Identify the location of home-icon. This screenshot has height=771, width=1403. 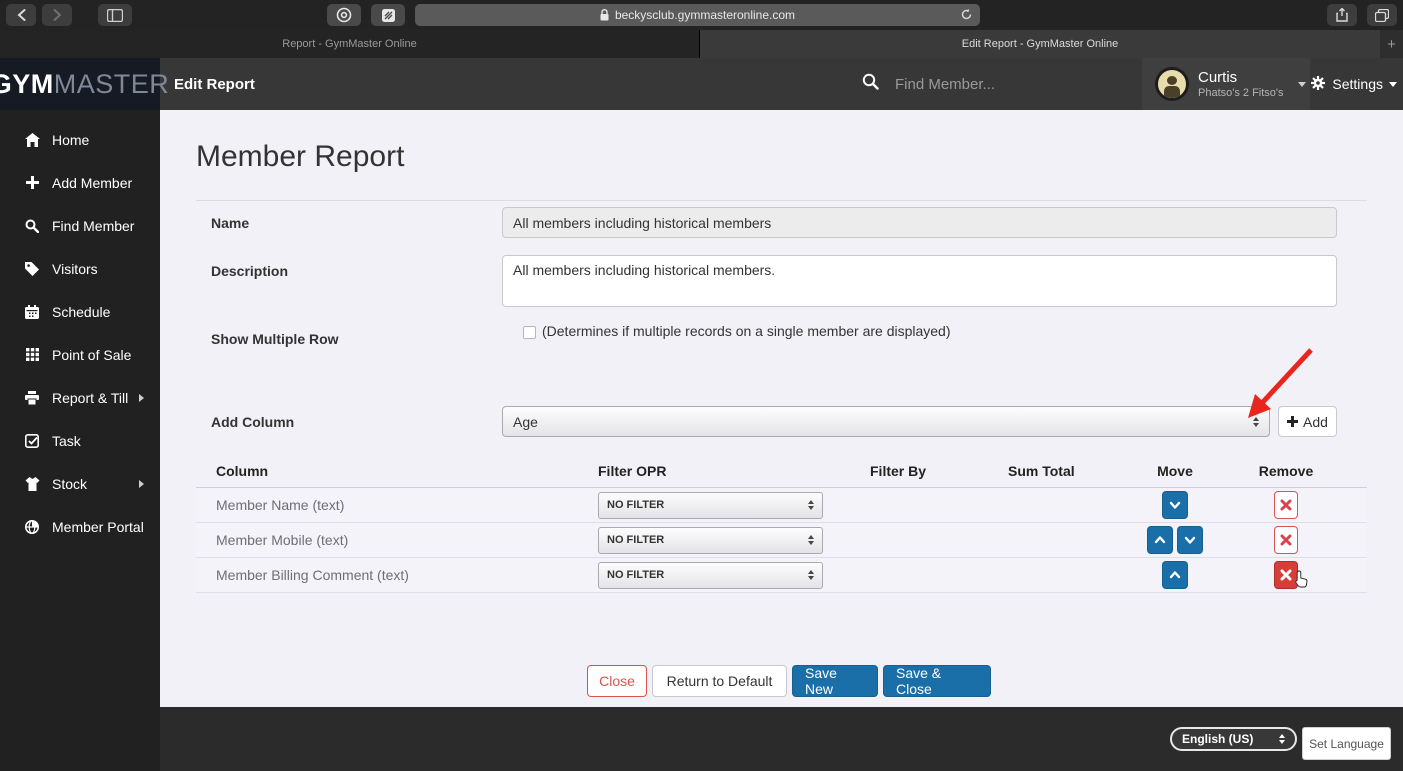
(32, 140).